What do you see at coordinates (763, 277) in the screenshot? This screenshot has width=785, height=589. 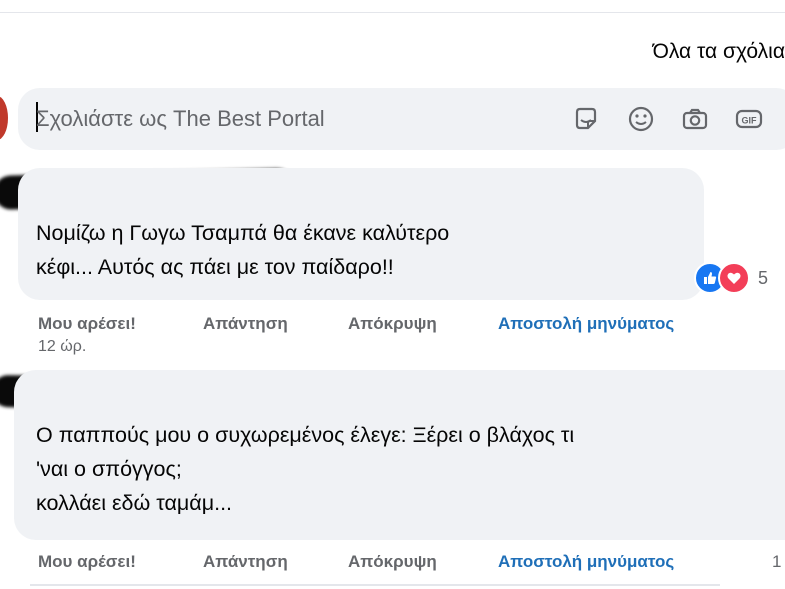 I see `reaction-count: 5` at bounding box center [763, 277].